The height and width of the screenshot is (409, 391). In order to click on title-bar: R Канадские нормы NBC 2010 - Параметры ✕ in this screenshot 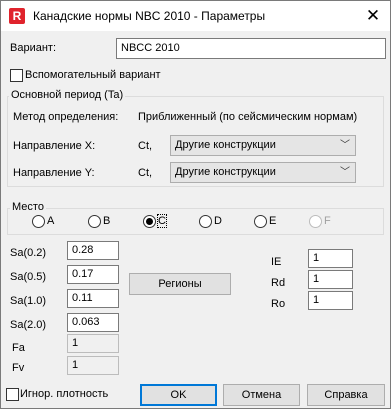, I will do `click(195, 16)`.